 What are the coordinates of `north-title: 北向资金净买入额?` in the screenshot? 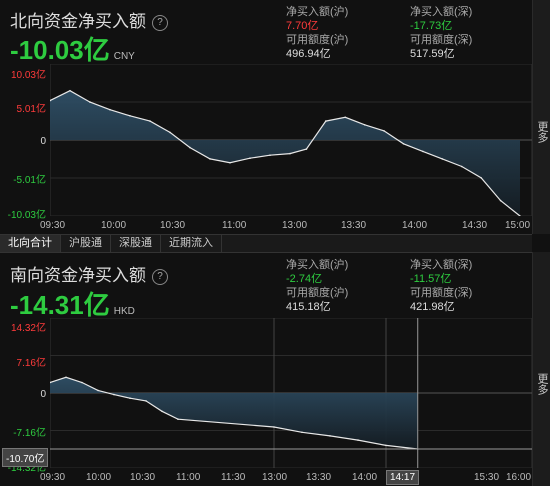 It's located at (89, 19).